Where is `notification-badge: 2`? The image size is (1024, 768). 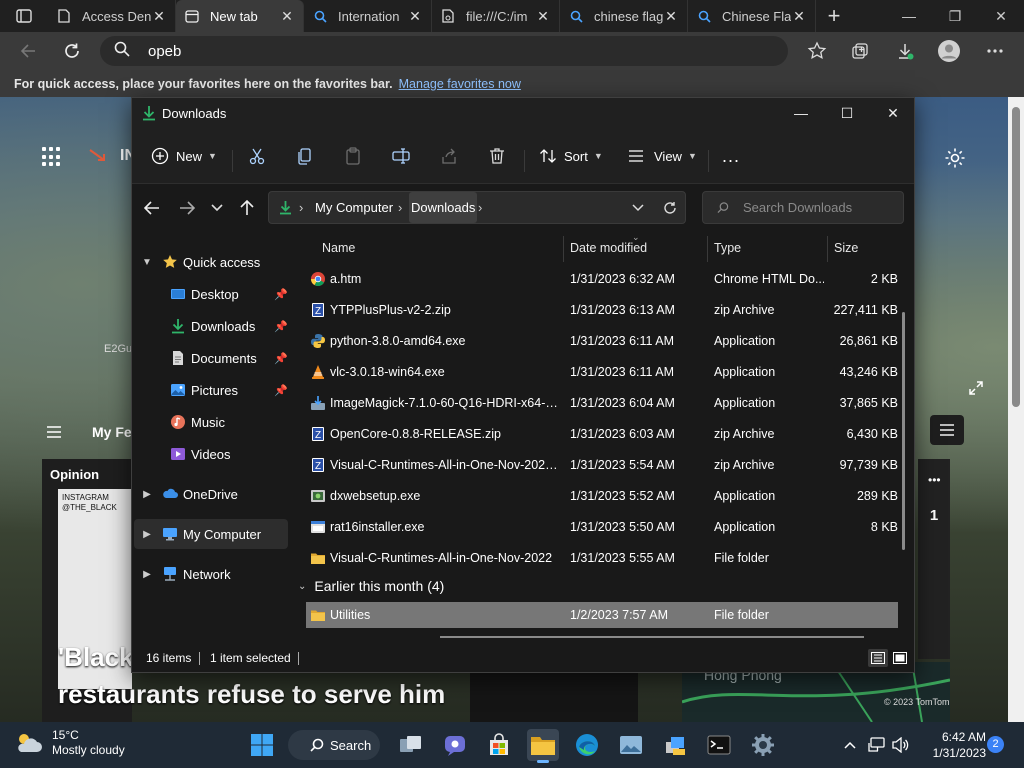
notification-badge: 2 is located at coordinates (995, 744).